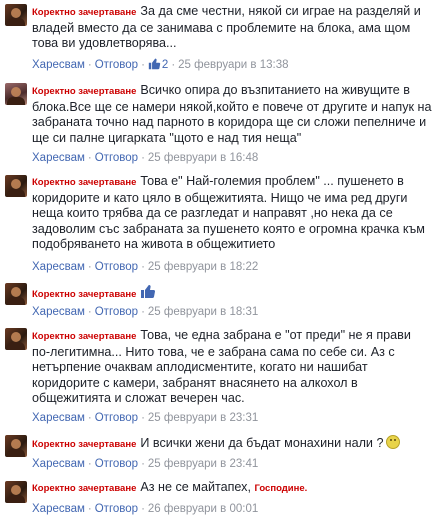  I want to click on timestamp: 25 февруари в 23:31, so click(203, 418).